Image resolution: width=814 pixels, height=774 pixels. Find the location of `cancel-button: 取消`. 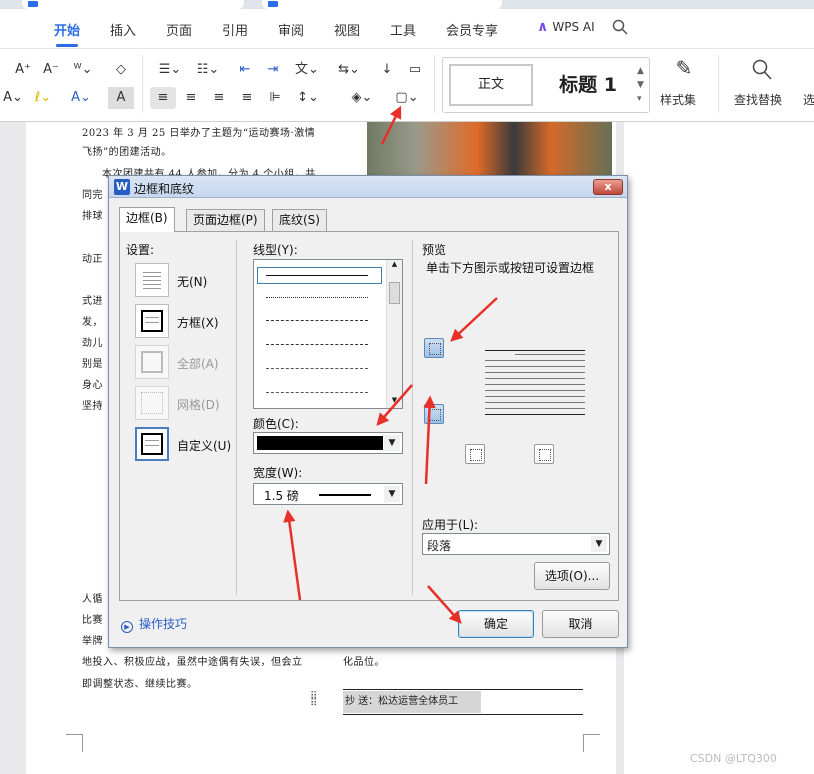

cancel-button: 取消 is located at coordinates (580, 624).